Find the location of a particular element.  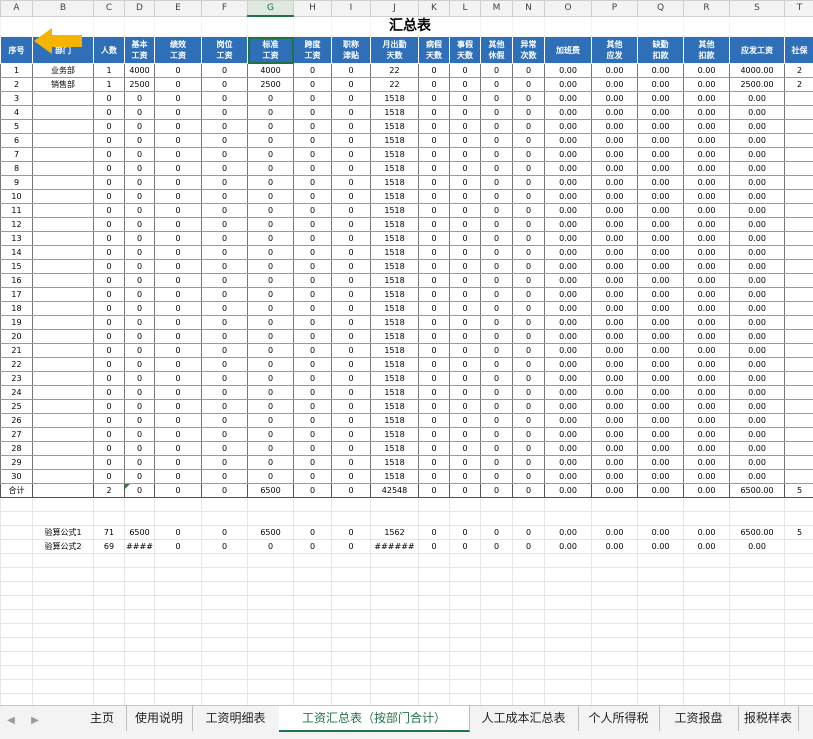

table-cell: 10 is located at coordinates (17, 197).